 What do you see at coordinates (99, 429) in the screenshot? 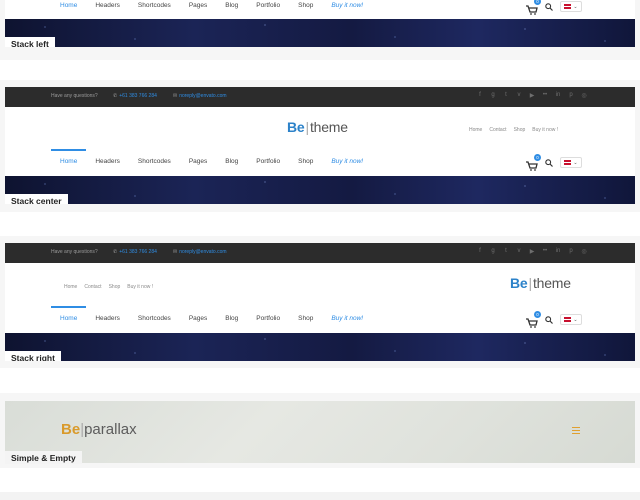
I see `parallax-logo: Be|parallax` at bounding box center [99, 429].